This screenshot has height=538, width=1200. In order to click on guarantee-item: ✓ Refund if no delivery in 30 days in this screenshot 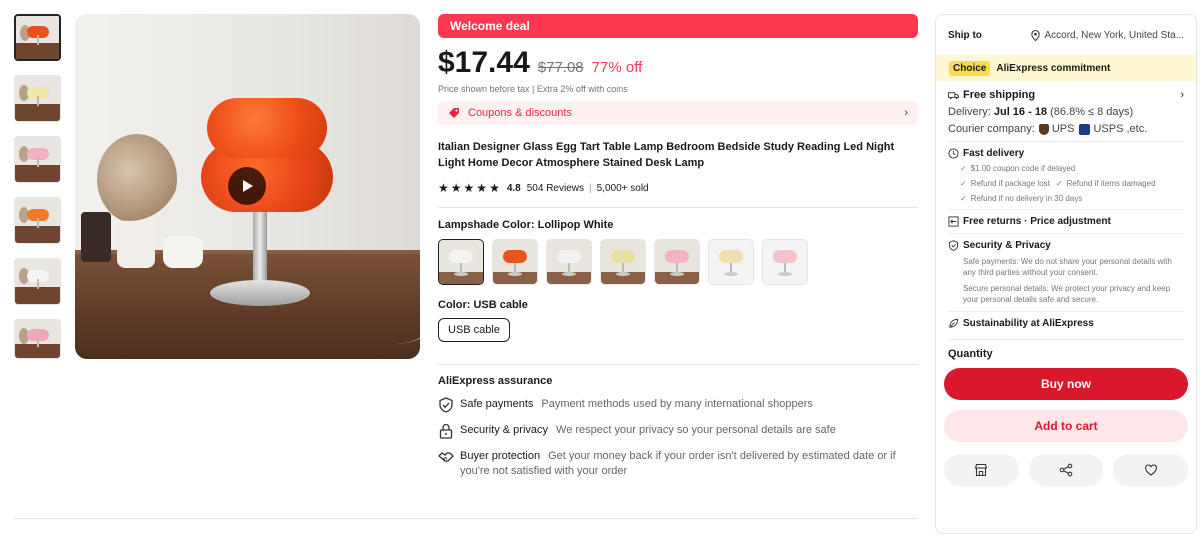, I will do `click(1072, 198)`.